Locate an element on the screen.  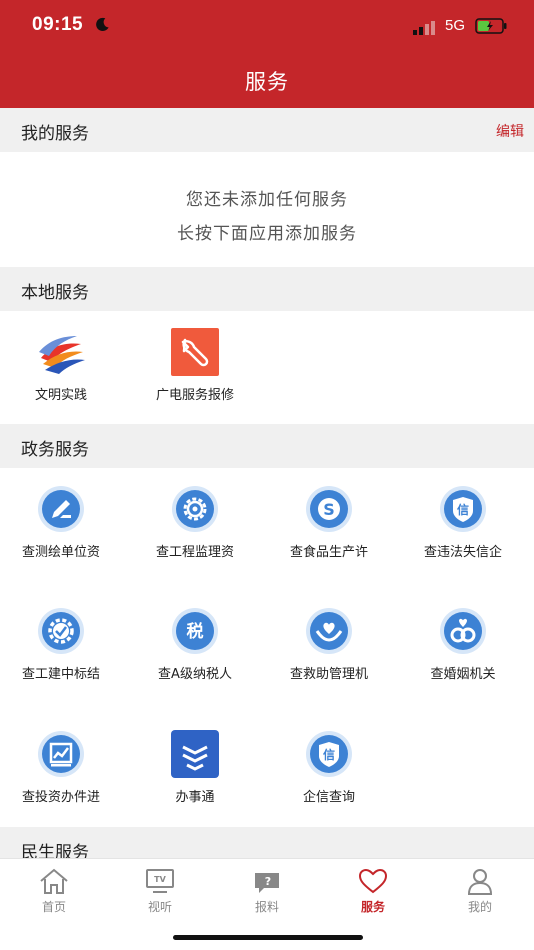
gov-service-label: 查婚姻机关 is located at coordinates (463, 674).